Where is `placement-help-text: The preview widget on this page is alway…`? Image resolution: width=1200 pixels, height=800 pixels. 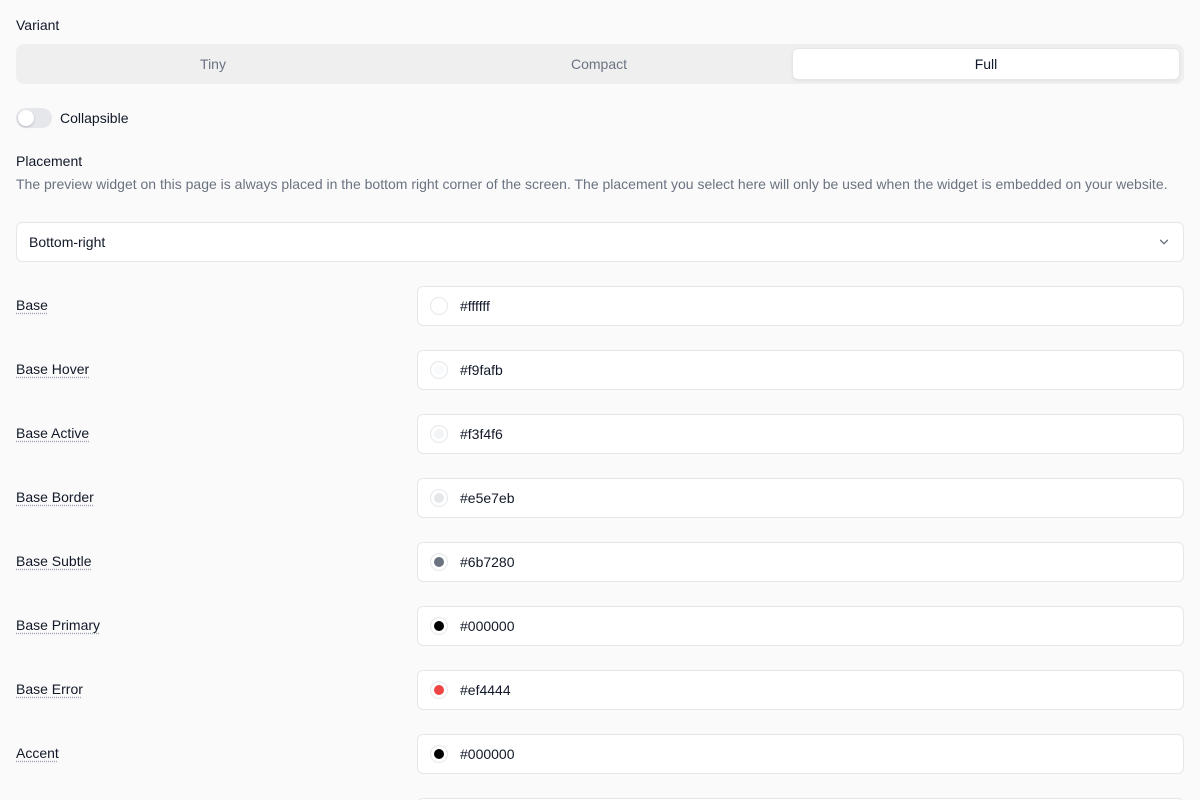
placement-help-text: The preview widget on this page is alway… is located at coordinates (592, 184).